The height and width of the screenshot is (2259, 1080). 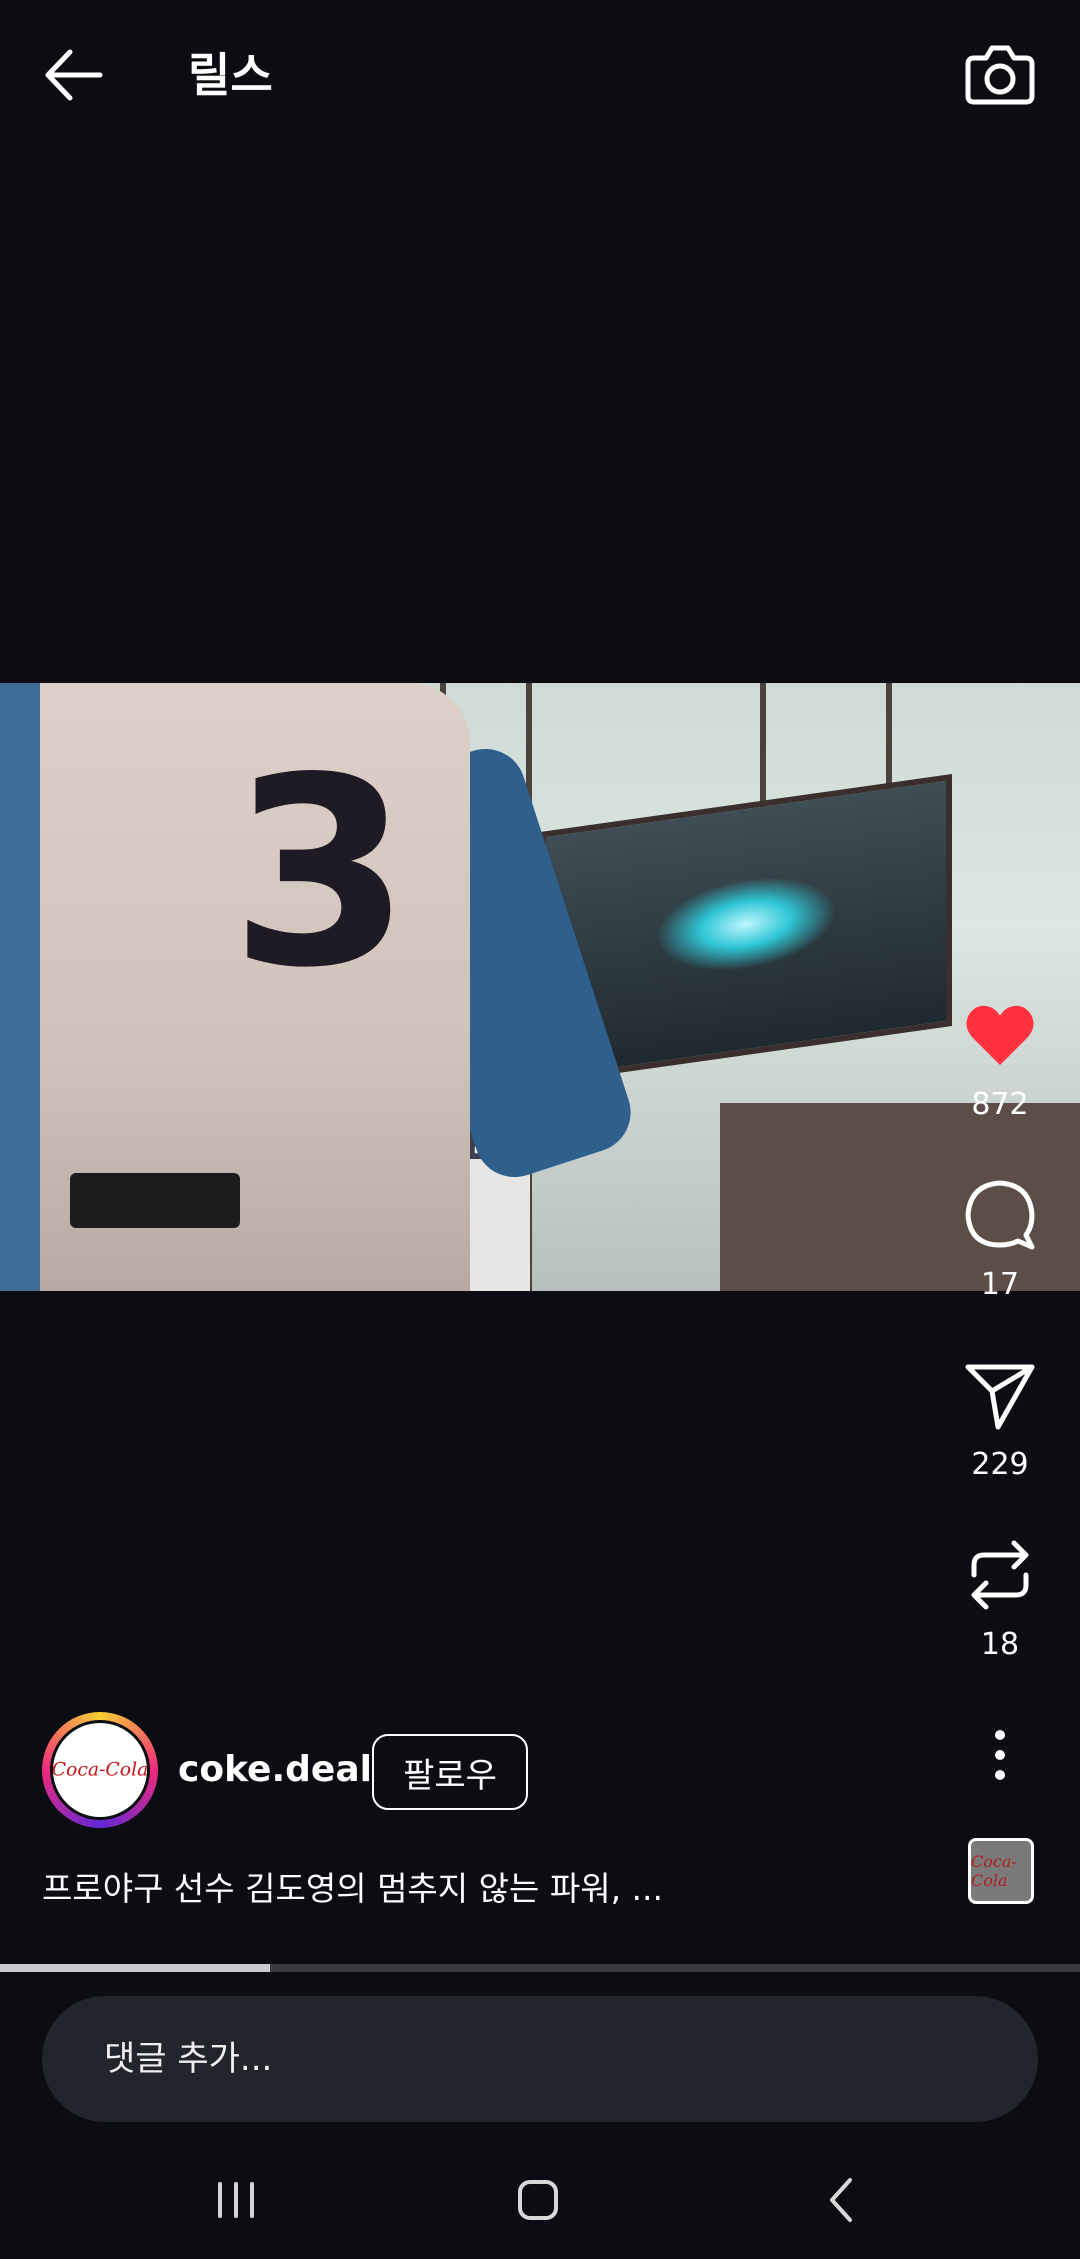 What do you see at coordinates (75, 75) in the screenshot?
I see `back-arrow-icon` at bounding box center [75, 75].